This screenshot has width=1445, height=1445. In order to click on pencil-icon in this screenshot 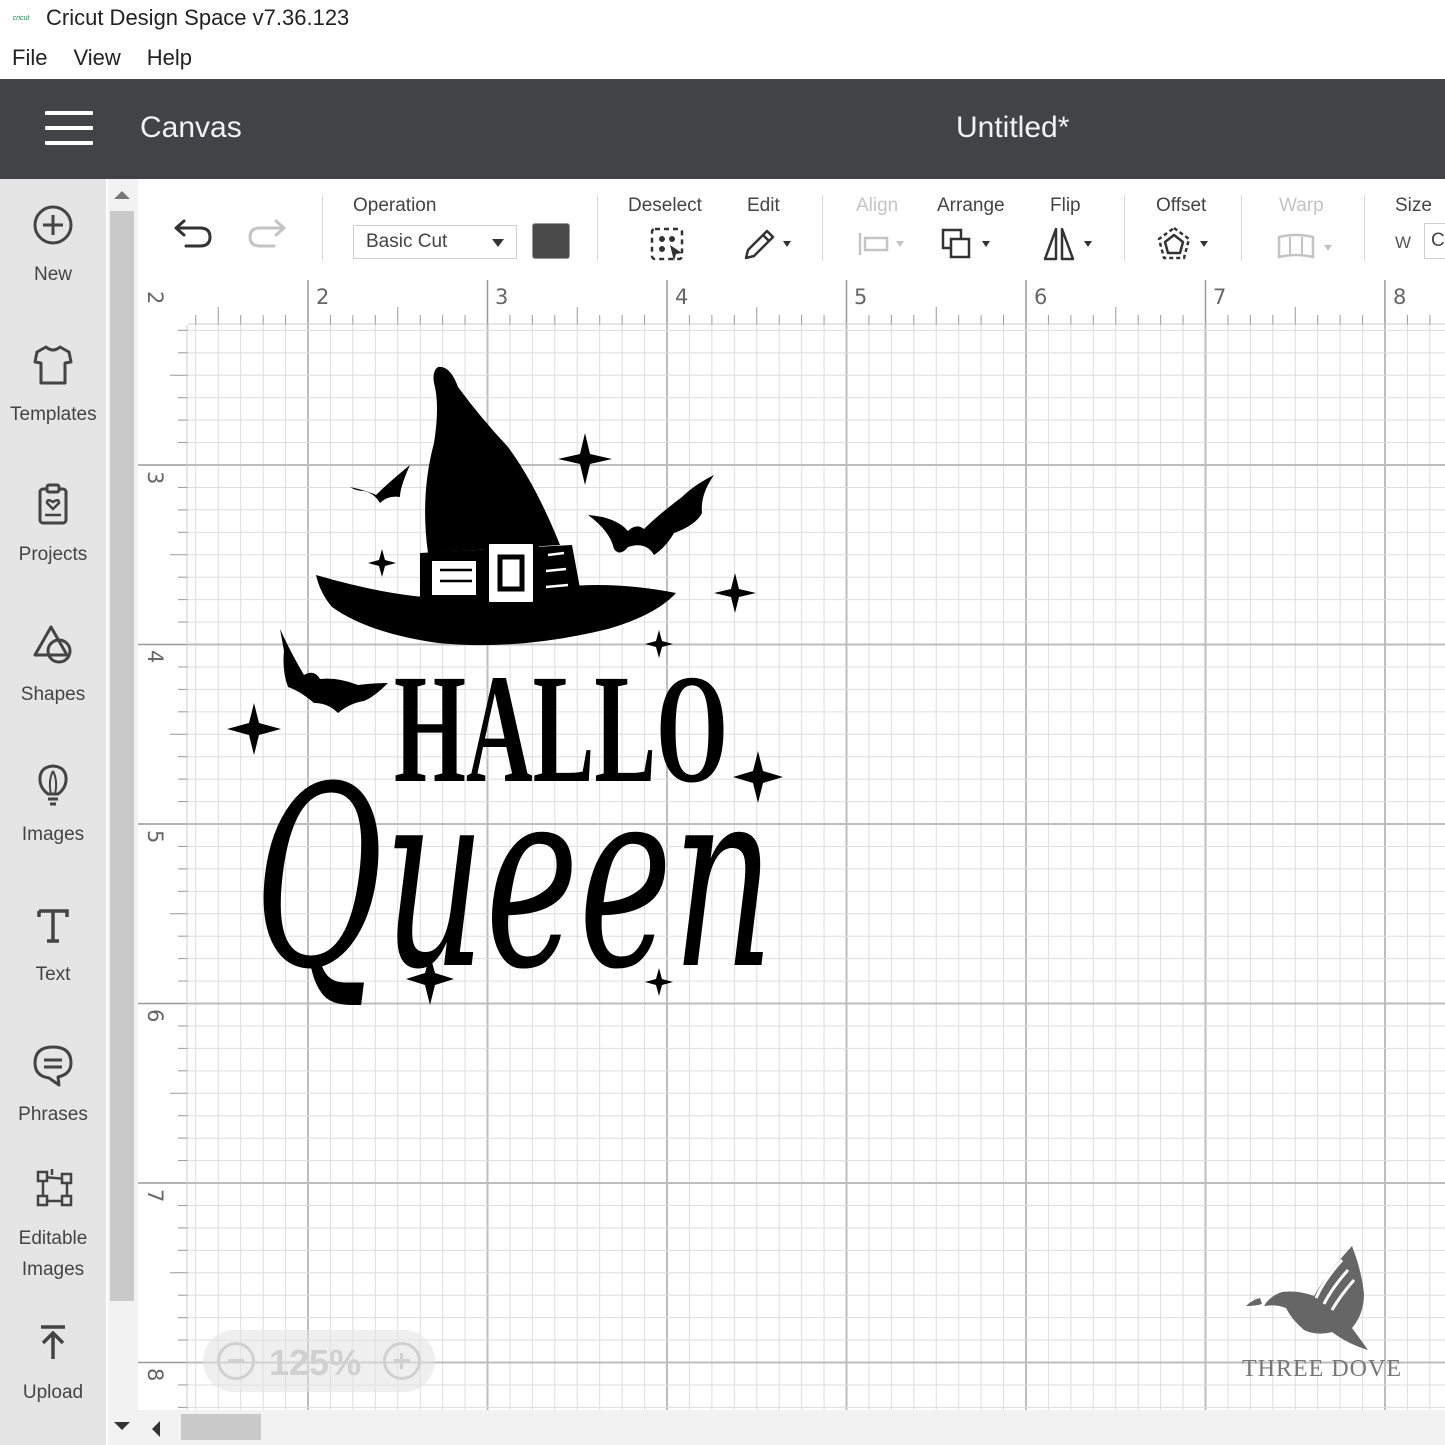, I will do `click(767, 244)`.